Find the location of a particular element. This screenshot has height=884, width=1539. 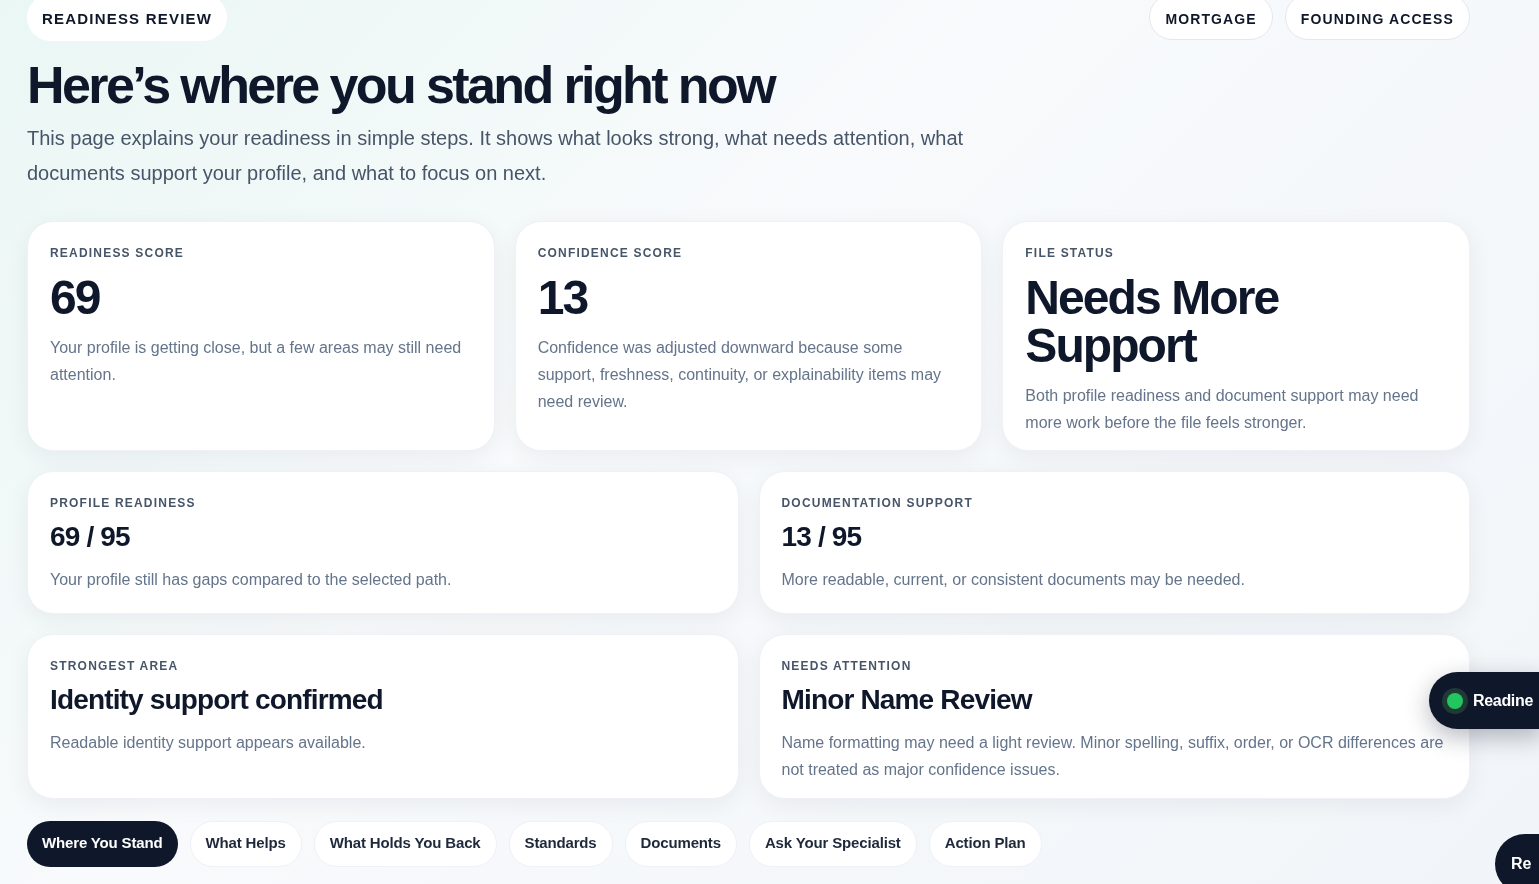

card-label: PROFILE READINESS is located at coordinates (123, 503).